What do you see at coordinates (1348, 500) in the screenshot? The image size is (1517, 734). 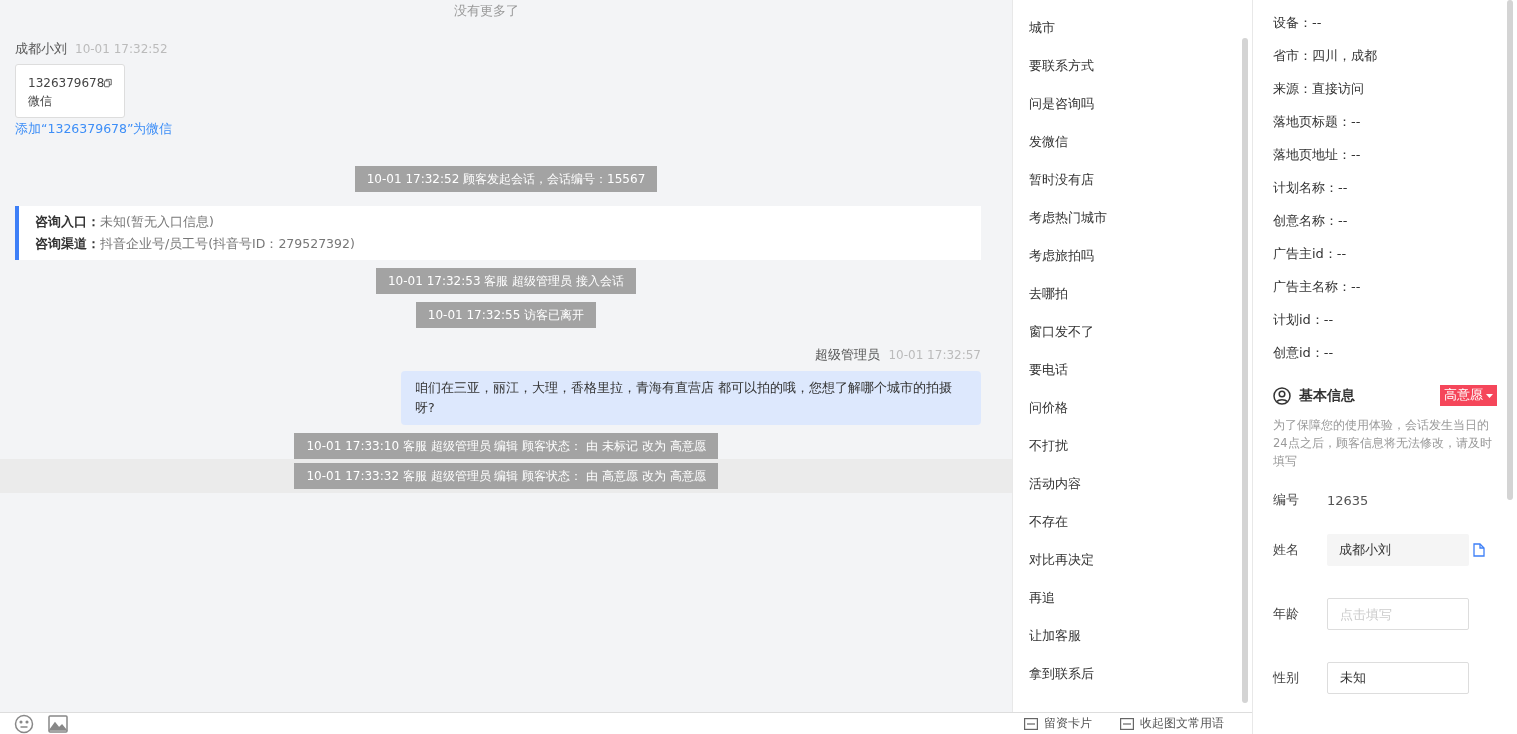 I see `field-value: 12635` at bounding box center [1348, 500].